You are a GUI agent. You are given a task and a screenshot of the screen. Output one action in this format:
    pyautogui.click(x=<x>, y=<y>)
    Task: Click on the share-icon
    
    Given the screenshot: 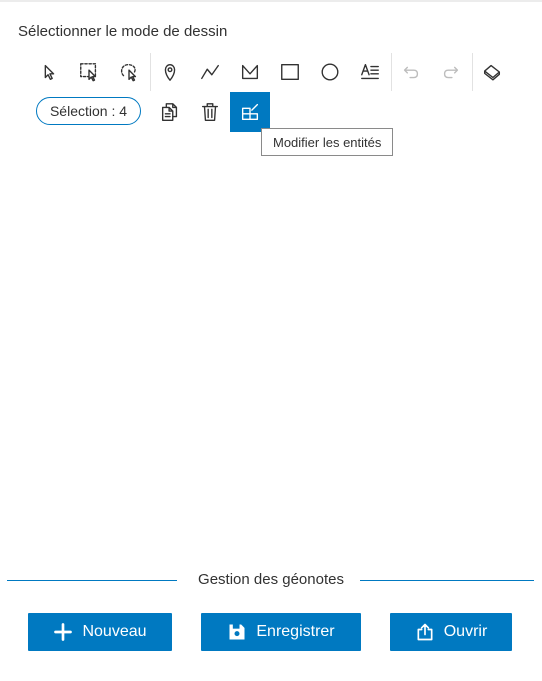 What is the action you would take?
    pyautogui.click(x=425, y=632)
    